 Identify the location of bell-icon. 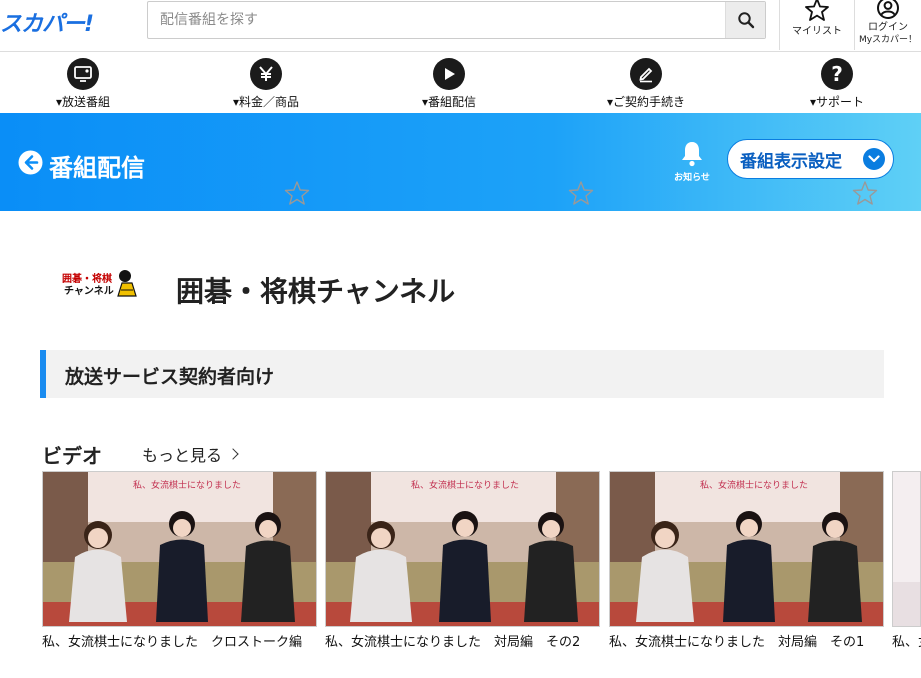
(692, 154).